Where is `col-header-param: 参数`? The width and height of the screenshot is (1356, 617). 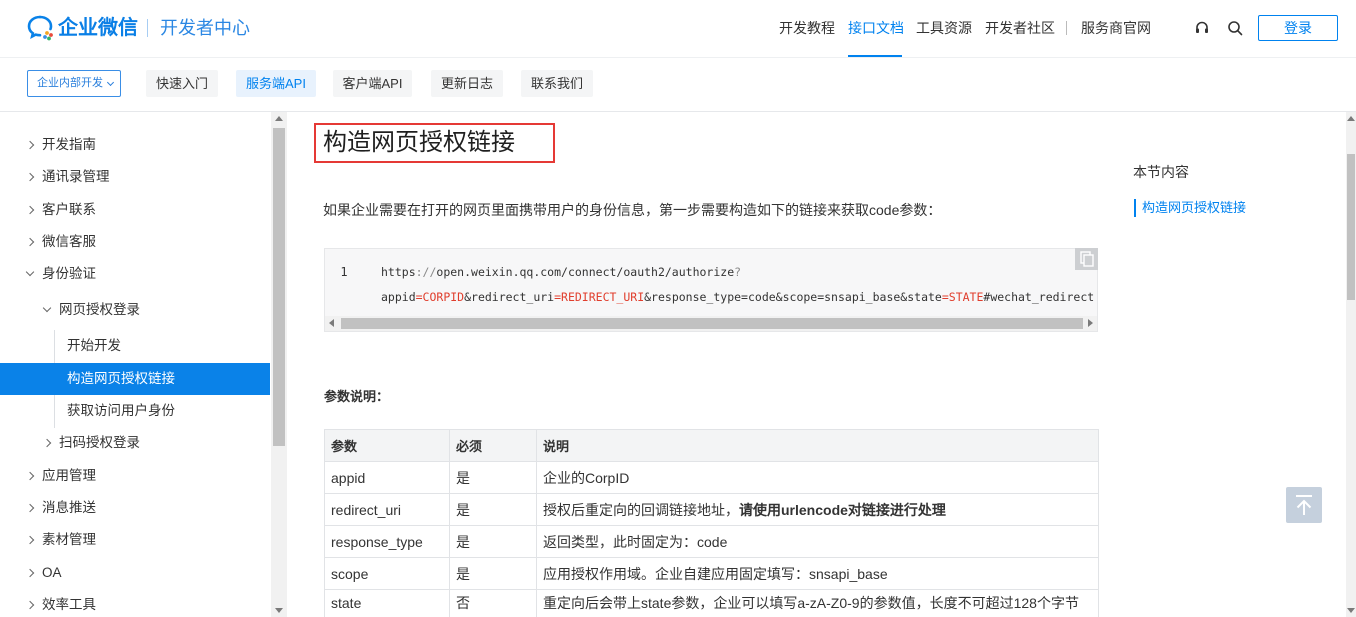
col-header-param: 参数 is located at coordinates (387, 445).